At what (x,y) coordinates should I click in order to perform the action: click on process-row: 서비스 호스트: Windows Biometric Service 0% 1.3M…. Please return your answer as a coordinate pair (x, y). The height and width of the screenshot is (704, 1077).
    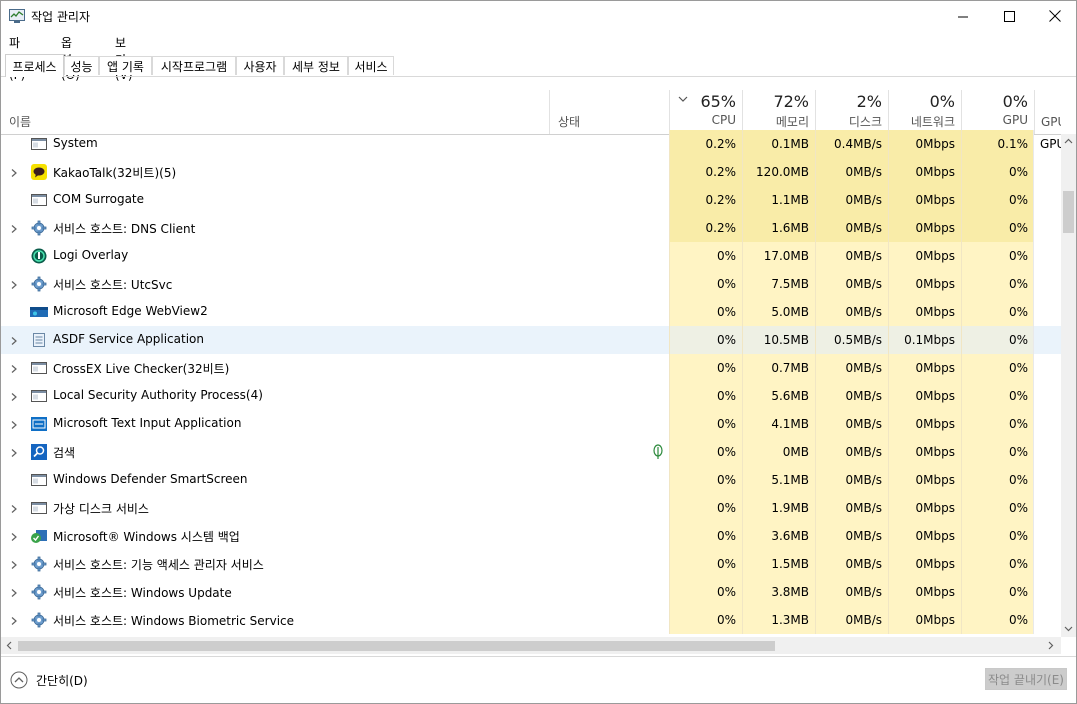
    Looking at the image, I should click on (531, 620).